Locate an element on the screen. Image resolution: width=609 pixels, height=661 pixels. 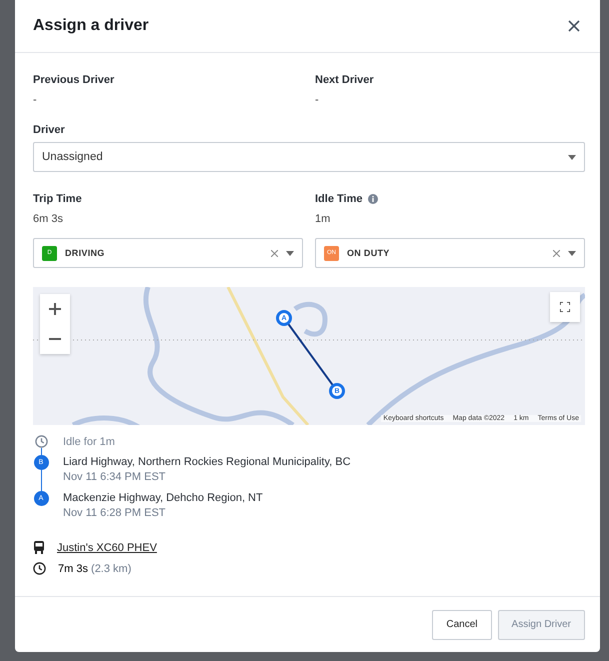
dialog-title: Assign a driver is located at coordinates (91, 26).